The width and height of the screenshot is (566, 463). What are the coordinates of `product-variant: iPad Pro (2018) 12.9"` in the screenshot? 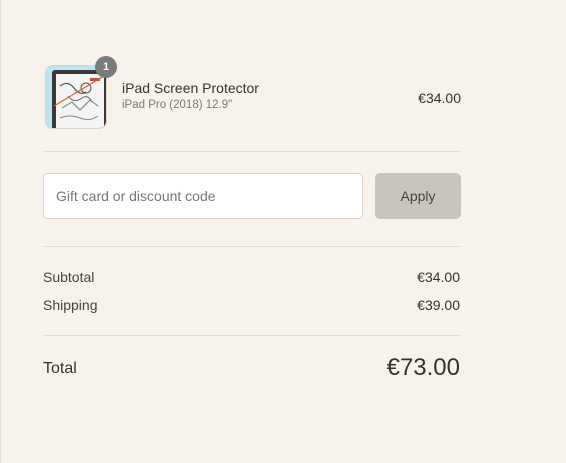 It's located at (177, 105).